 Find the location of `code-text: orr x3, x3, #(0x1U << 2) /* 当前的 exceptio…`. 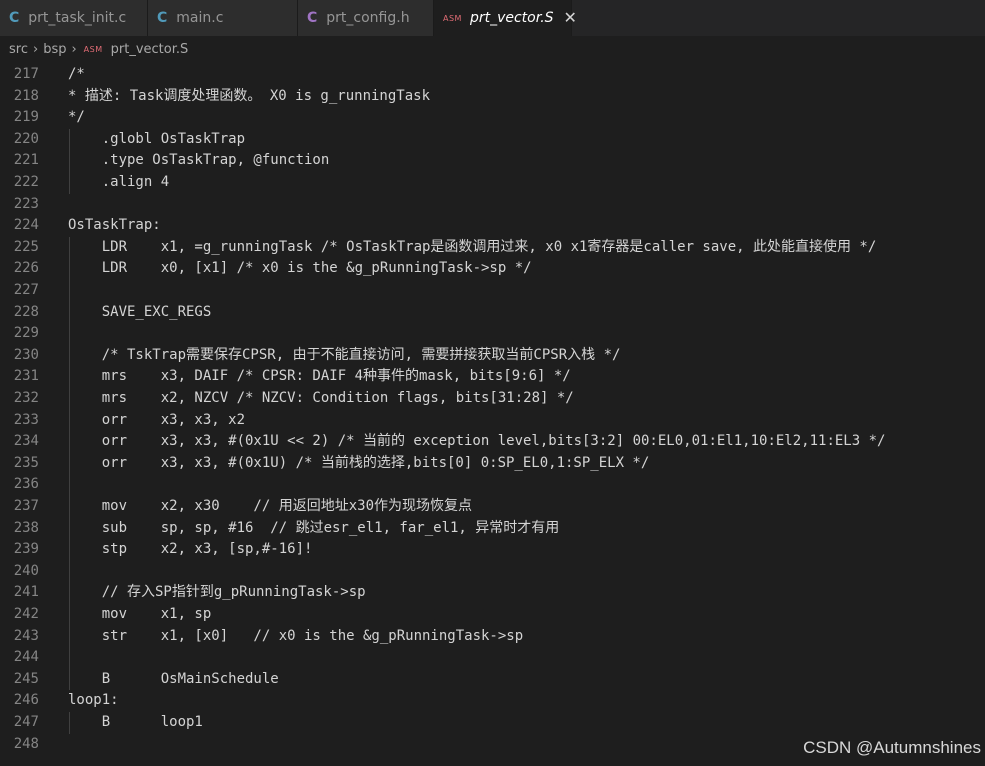

code-text: orr x3, x3, #(0x1U << 2) /* 当前的 exceptio… is located at coordinates (477, 441).